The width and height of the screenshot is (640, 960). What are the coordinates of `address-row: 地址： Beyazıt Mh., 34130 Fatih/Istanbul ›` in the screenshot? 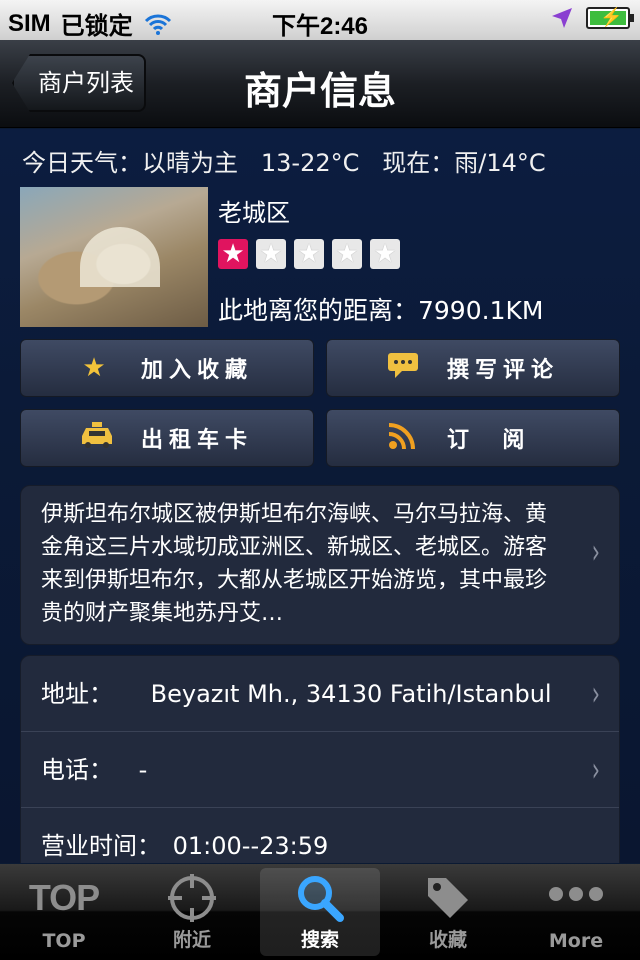 It's located at (320, 694).